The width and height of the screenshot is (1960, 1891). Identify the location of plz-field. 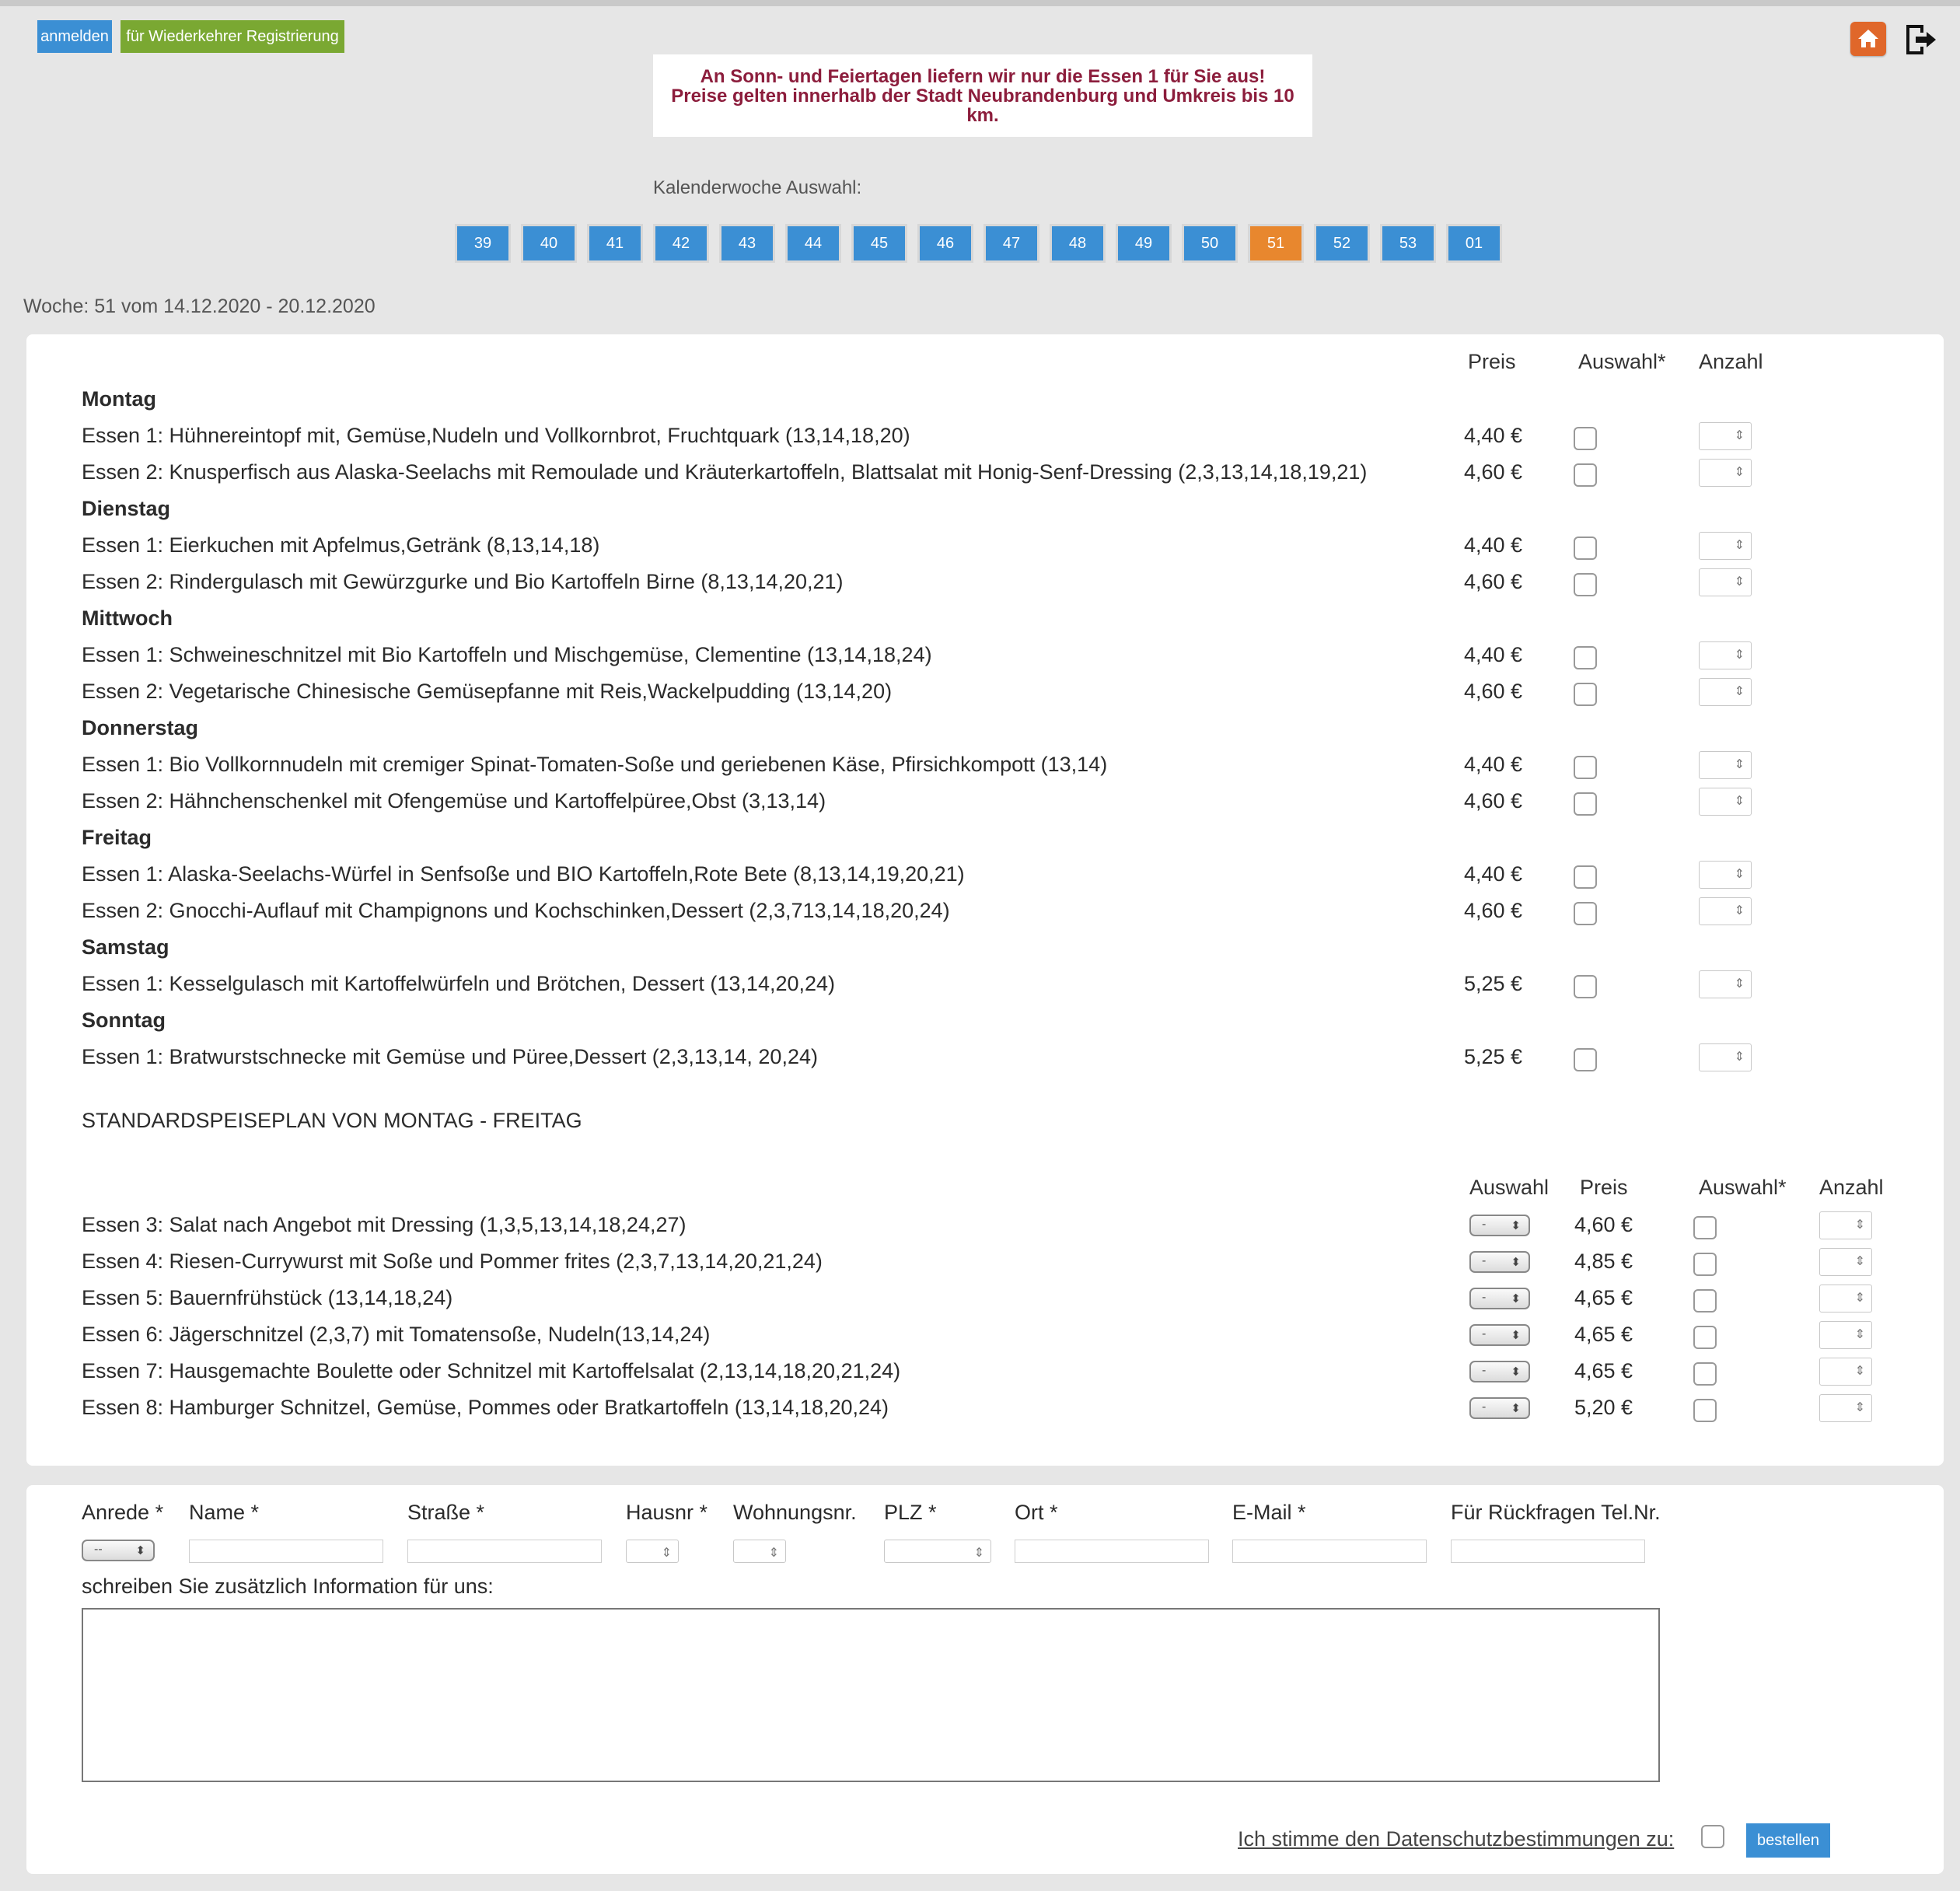
(937, 1552).